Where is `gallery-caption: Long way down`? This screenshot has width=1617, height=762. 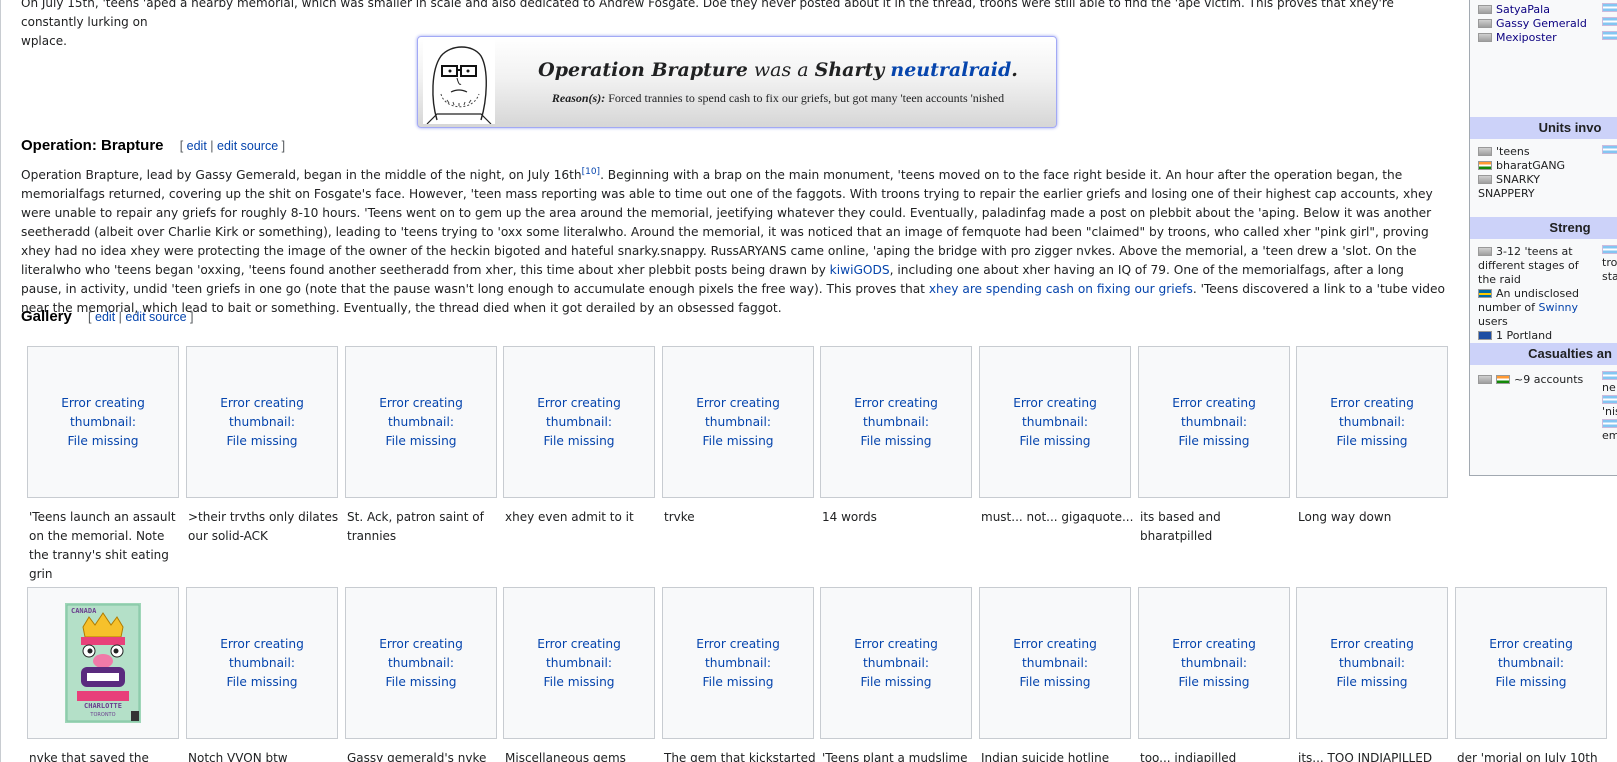
gallery-caption: Long way down is located at coordinates (1345, 517).